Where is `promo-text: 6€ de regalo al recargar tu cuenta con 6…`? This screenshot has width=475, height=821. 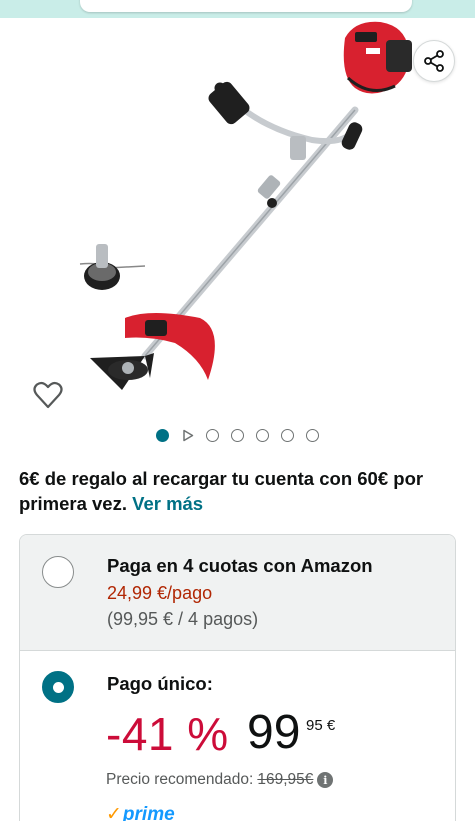 promo-text: 6€ de regalo al recargar tu cuenta con 6… is located at coordinates (221, 491).